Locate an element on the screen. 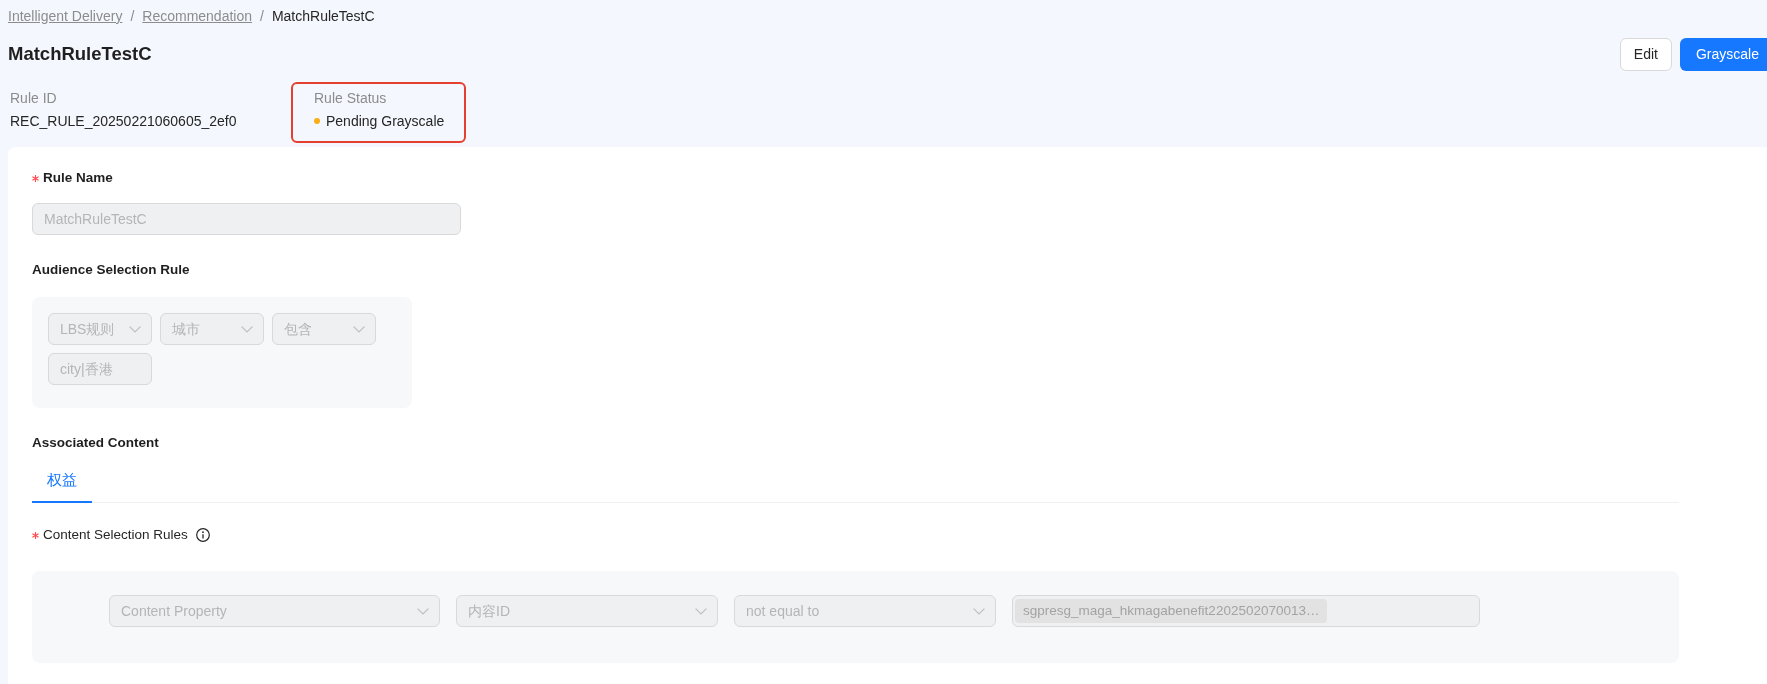  detail-label: Rule ID is located at coordinates (34, 98).